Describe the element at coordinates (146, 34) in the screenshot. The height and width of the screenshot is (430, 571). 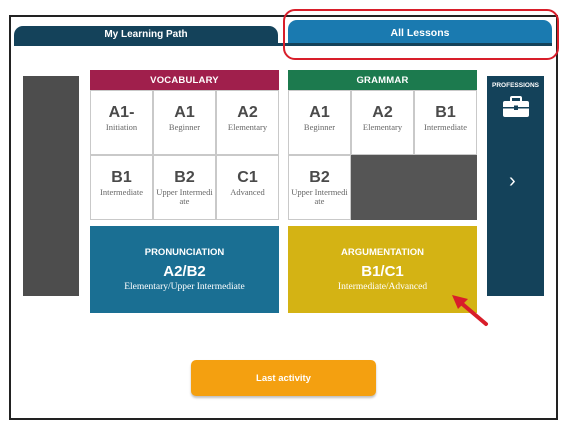
I see `tab-my-learning-path: My Learning Path` at that location.